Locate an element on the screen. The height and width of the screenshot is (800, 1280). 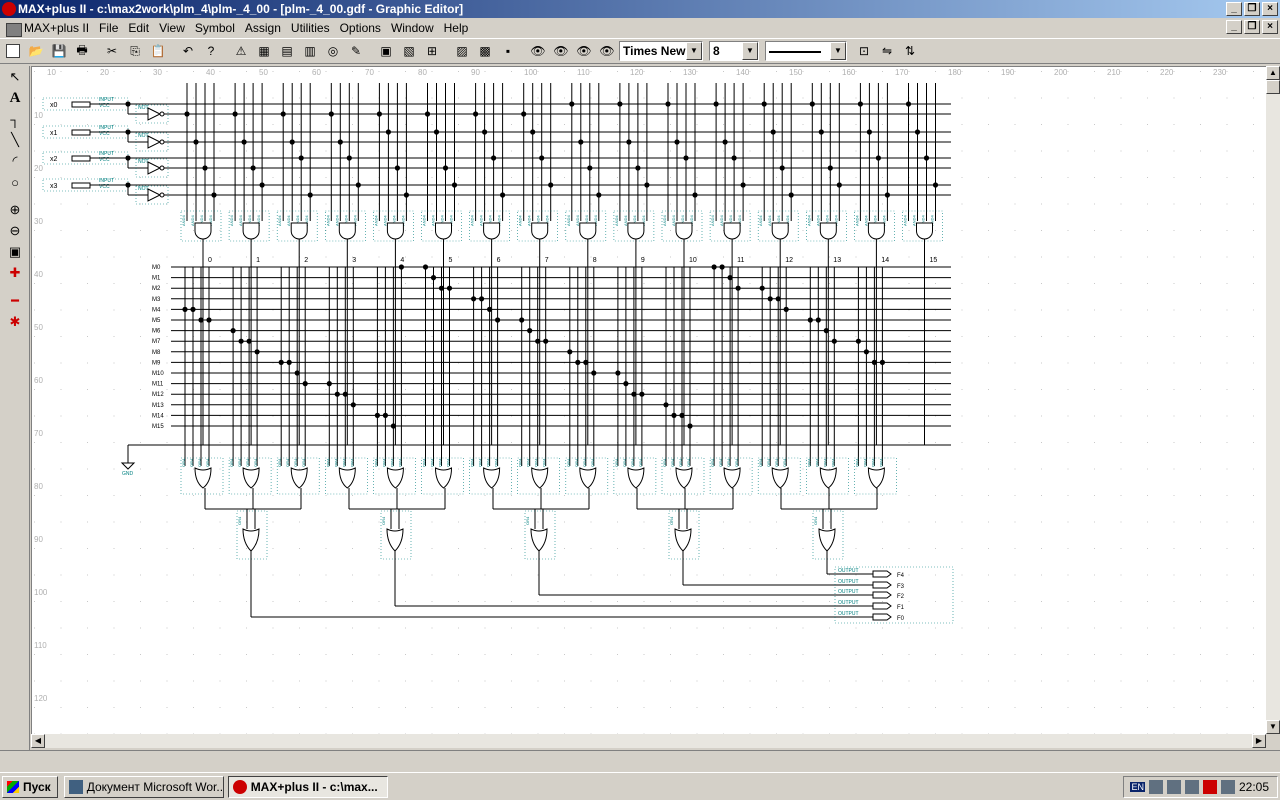
diagonal-line-icon: ╲ is located at coordinates (15, 140).